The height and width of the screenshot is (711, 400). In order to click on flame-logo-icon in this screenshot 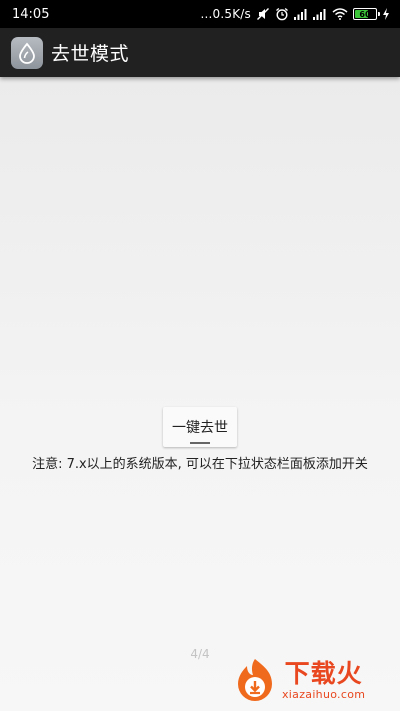, I will do `click(255, 680)`.